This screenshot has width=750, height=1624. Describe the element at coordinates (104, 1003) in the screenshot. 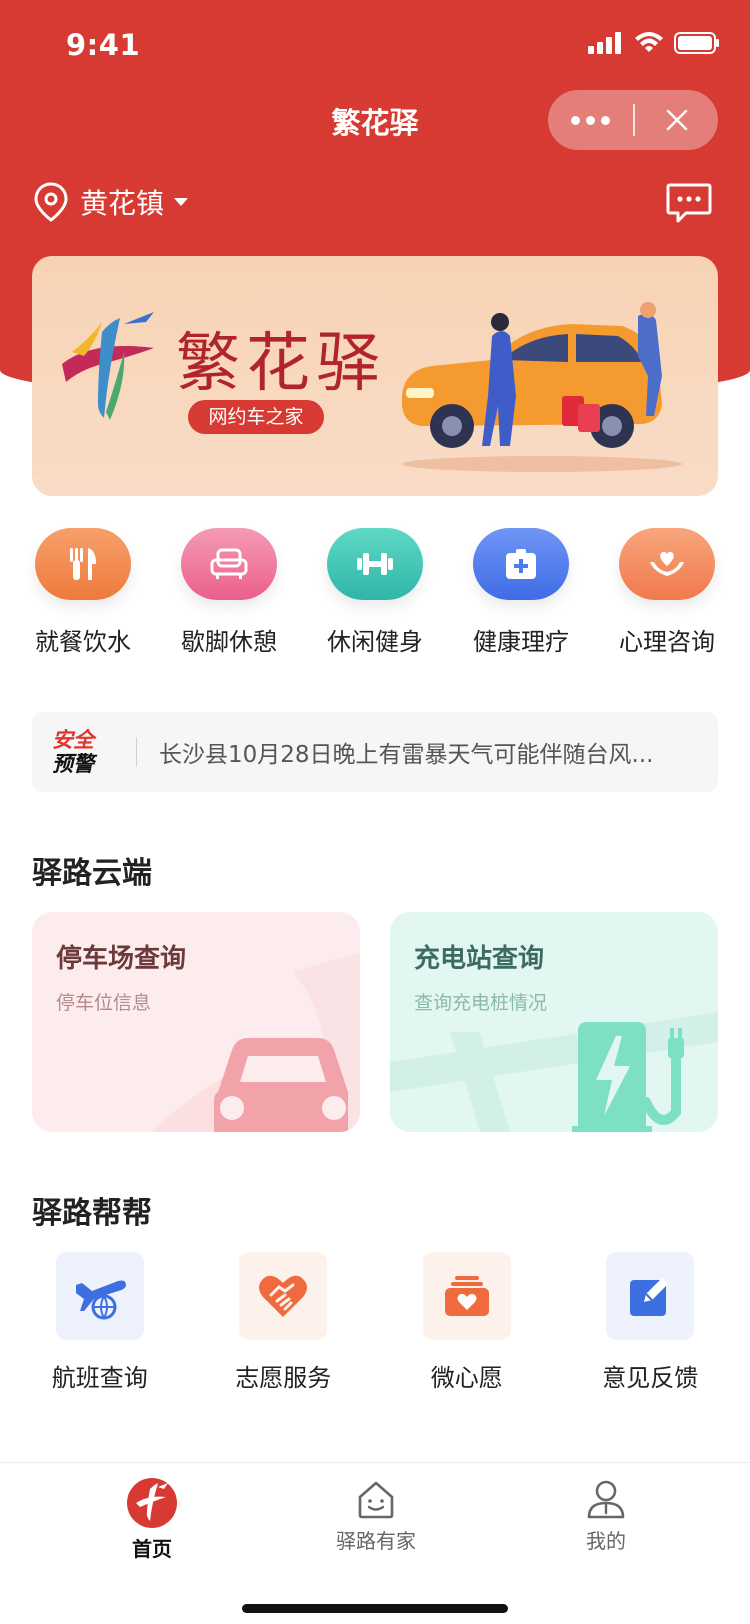

I see `parking-card-subtitle: 停车位信息` at that location.